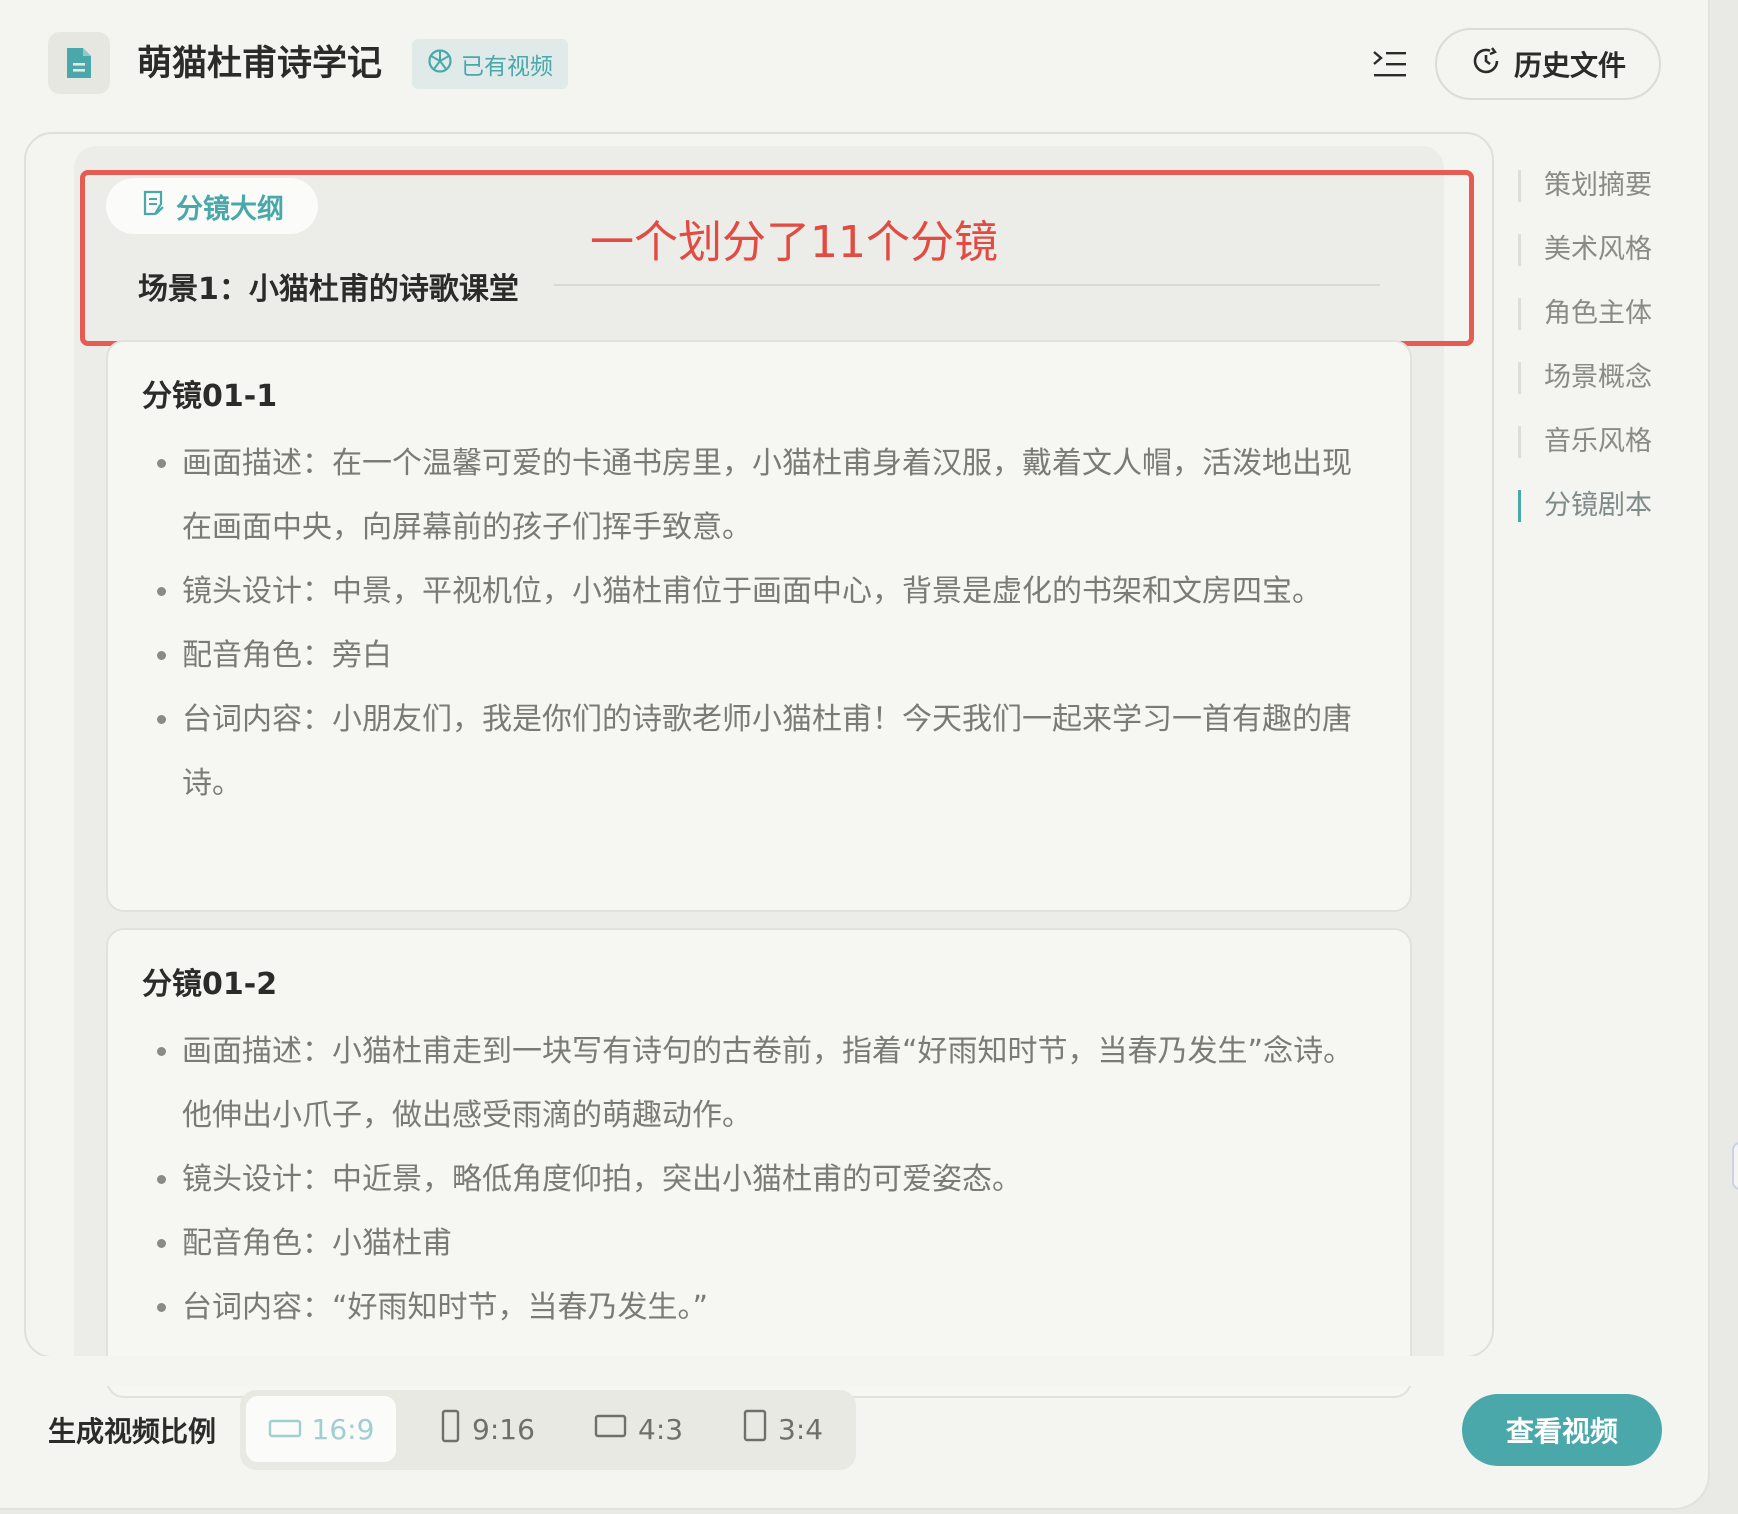 The width and height of the screenshot is (1738, 1514). I want to click on floating-edge-handle, so click(1735, 1166).